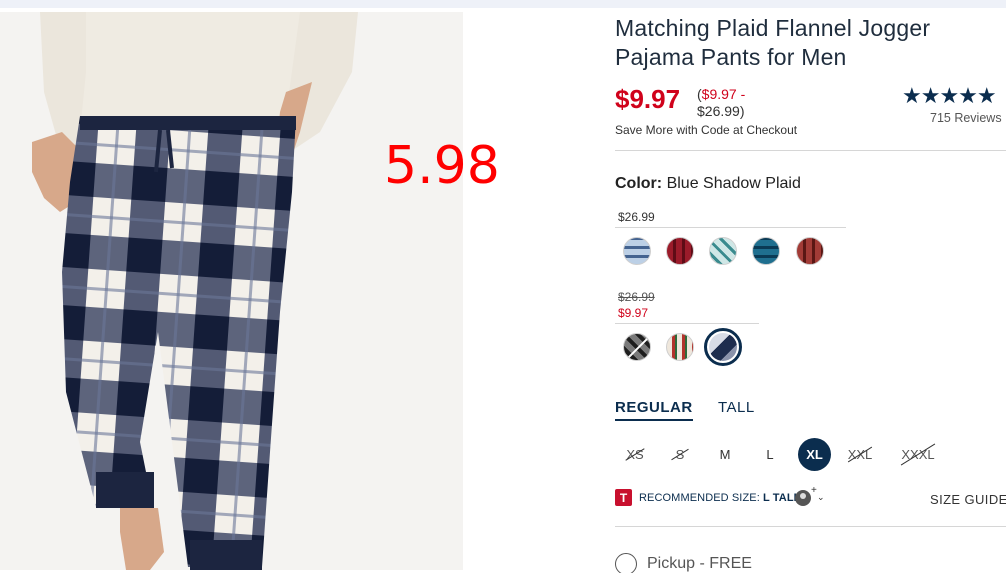  I want to click on tab-tall: TALL, so click(736, 407).